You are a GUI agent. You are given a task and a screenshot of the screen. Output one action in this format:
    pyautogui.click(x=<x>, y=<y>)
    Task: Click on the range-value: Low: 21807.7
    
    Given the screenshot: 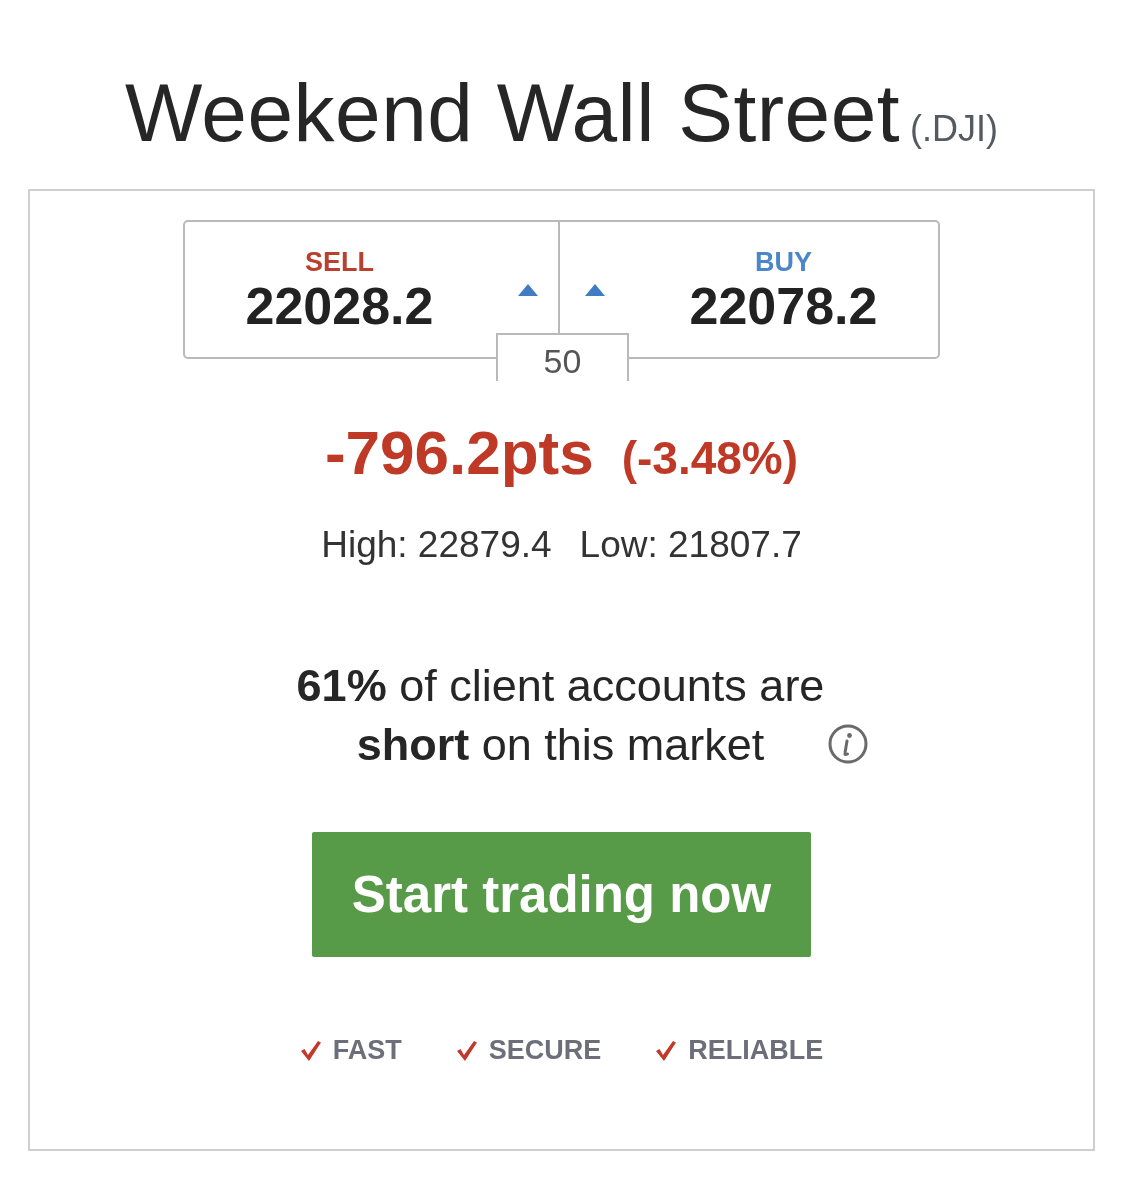 What is the action you would take?
    pyautogui.click(x=690, y=545)
    